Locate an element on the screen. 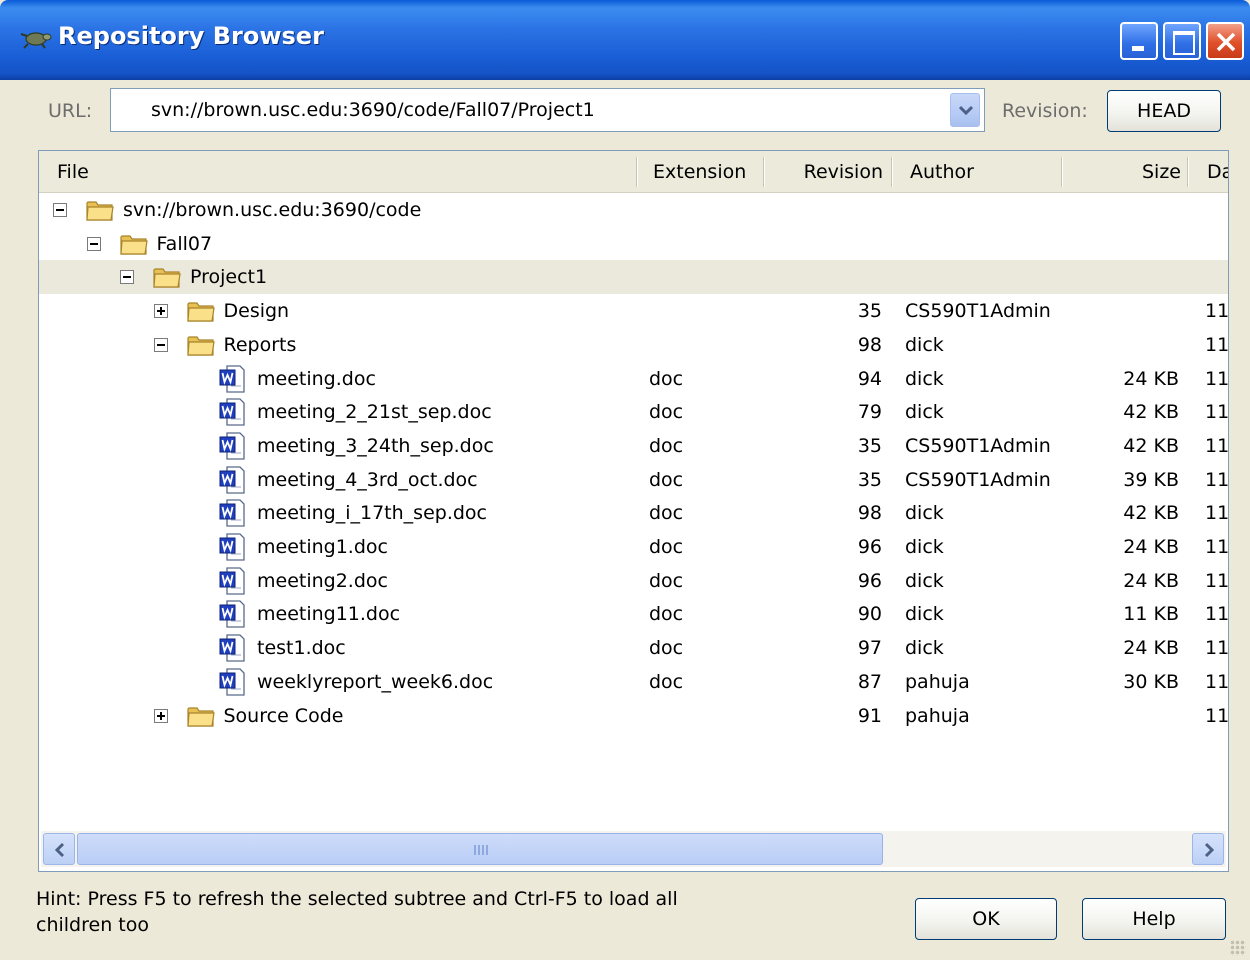 This screenshot has width=1250, height=960. url-dropdown-button is located at coordinates (965, 110).